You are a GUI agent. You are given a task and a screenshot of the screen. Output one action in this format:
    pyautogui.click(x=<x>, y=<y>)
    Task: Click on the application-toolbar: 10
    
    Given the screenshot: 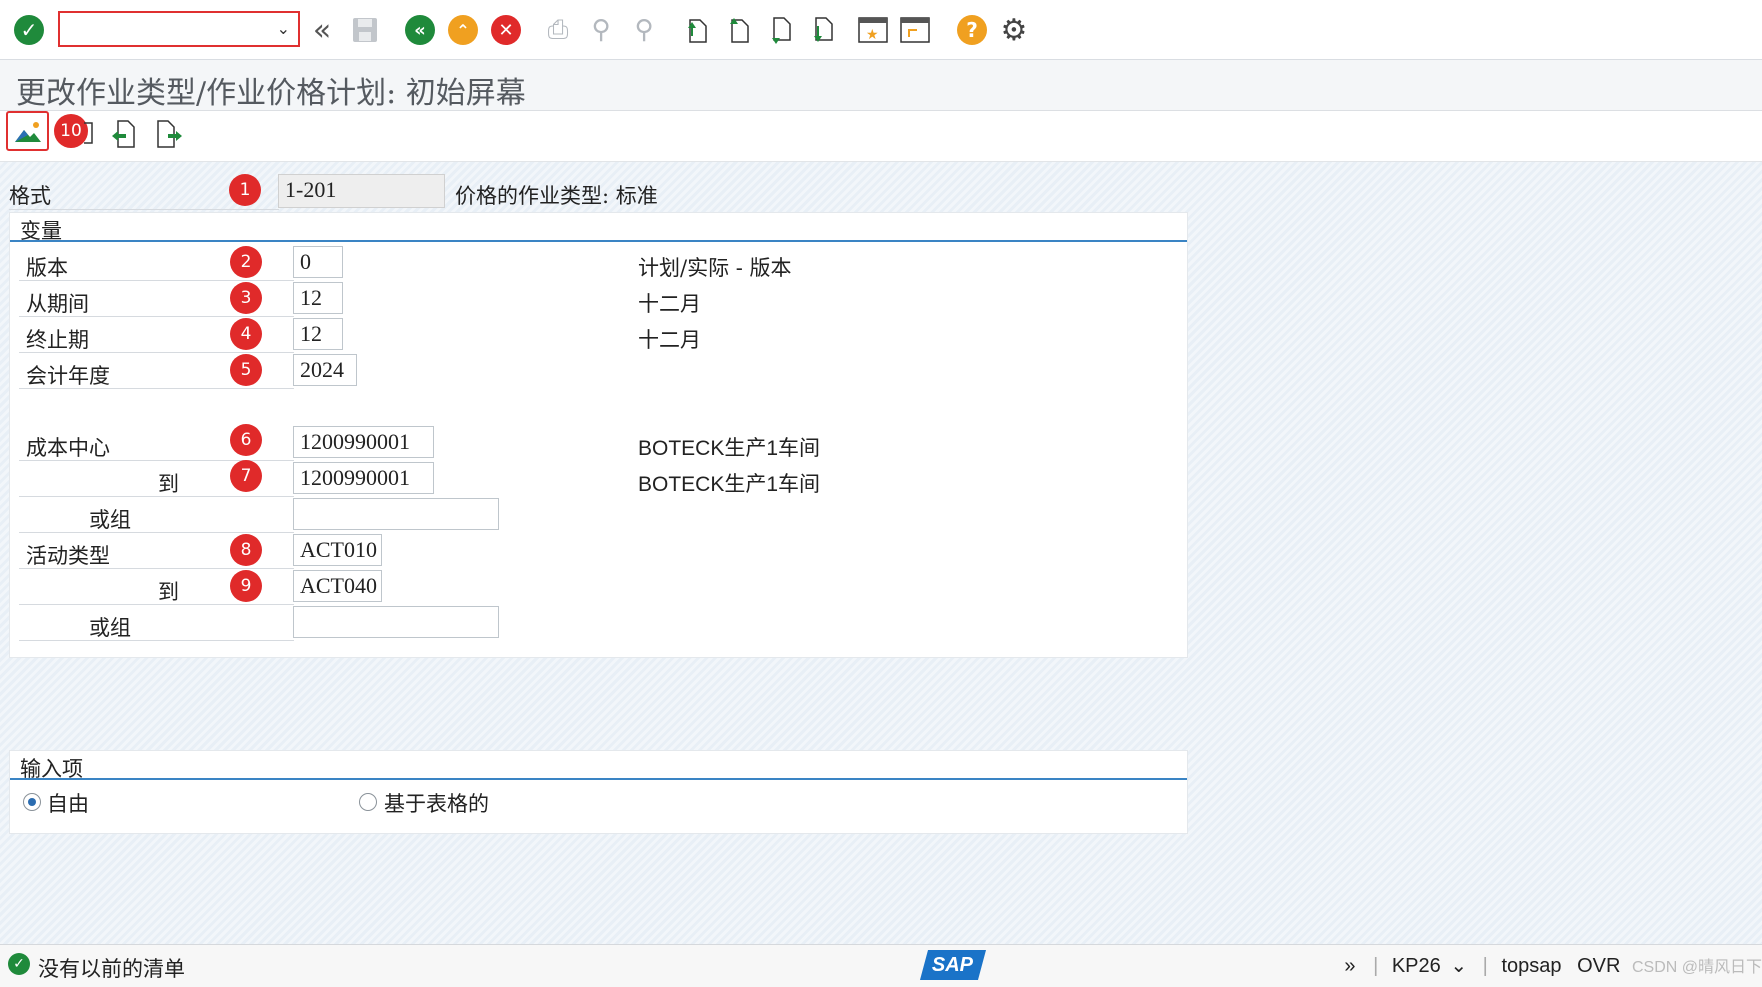 What is the action you would take?
    pyautogui.click(x=881, y=136)
    